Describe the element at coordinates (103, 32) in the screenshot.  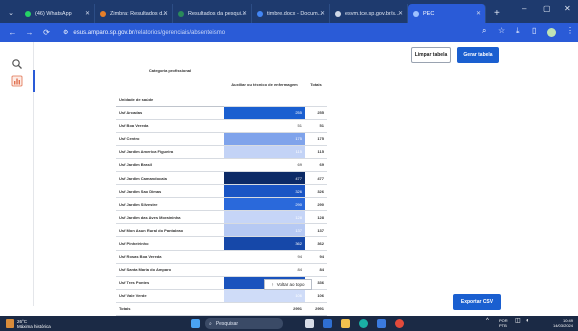
I see `url-domain: esus.amparo.sp.gov.br` at that location.